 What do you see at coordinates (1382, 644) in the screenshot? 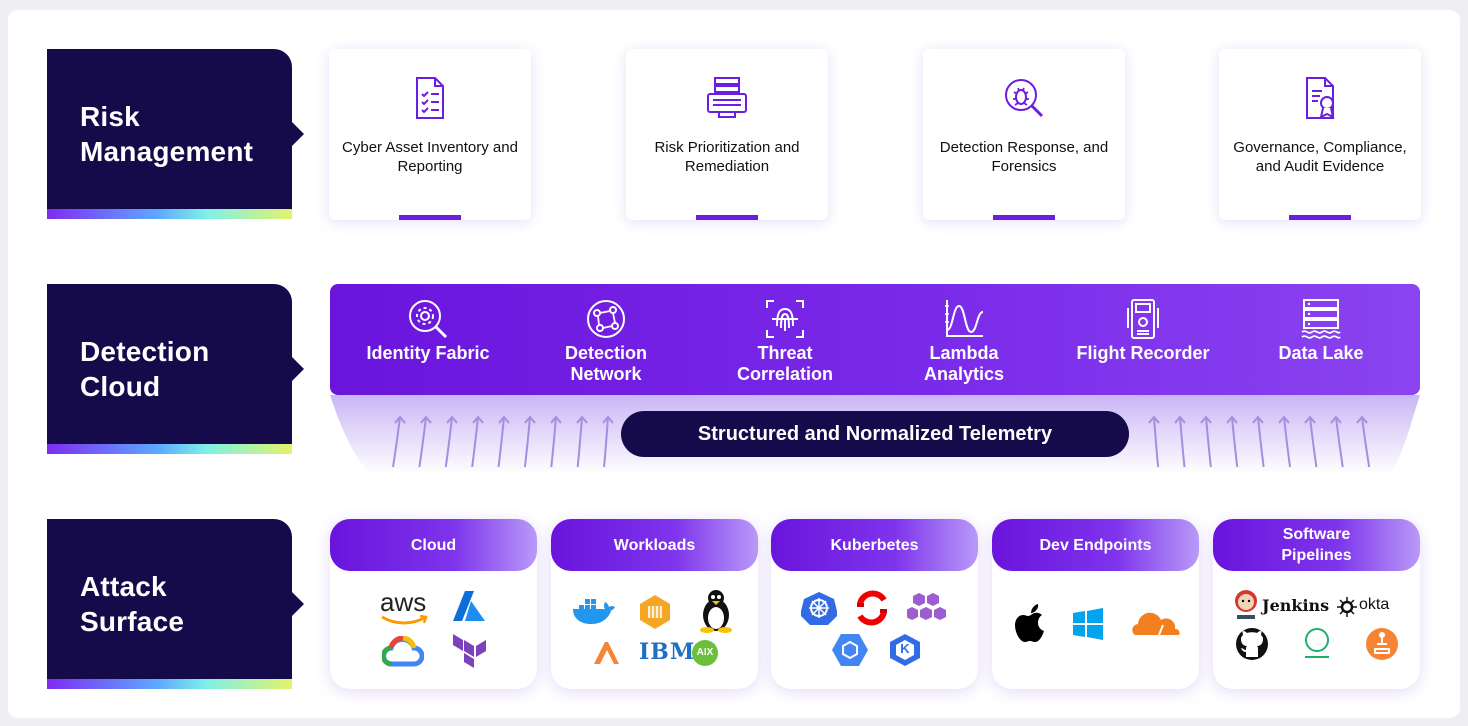
I see `pipeline-logo` at bounding box center [1382, 644].